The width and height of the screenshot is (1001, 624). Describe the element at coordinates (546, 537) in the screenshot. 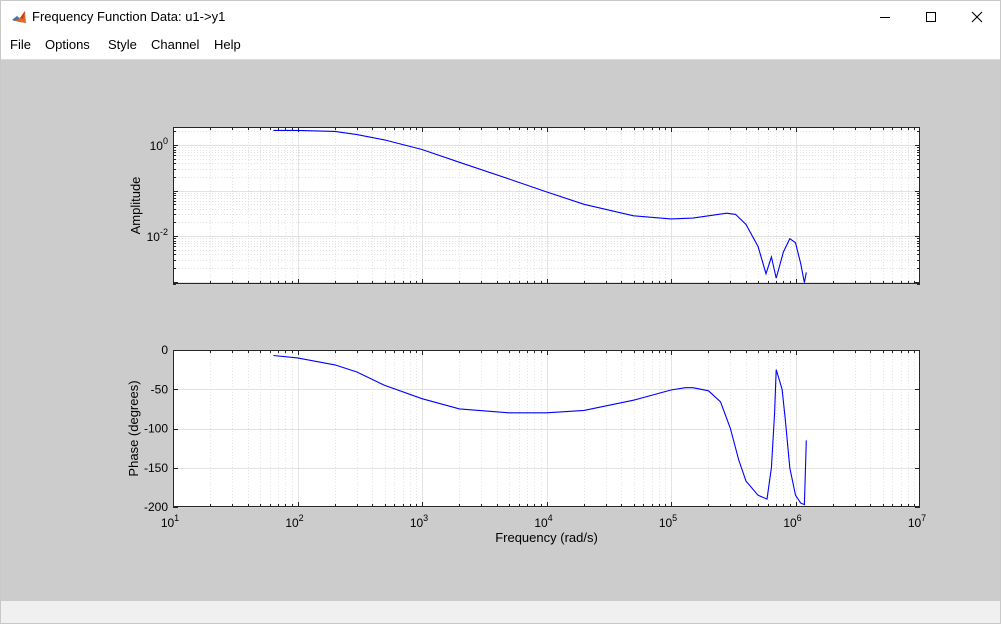

I see `frequency-xlabel: Frequency (rad/s)` at that location.